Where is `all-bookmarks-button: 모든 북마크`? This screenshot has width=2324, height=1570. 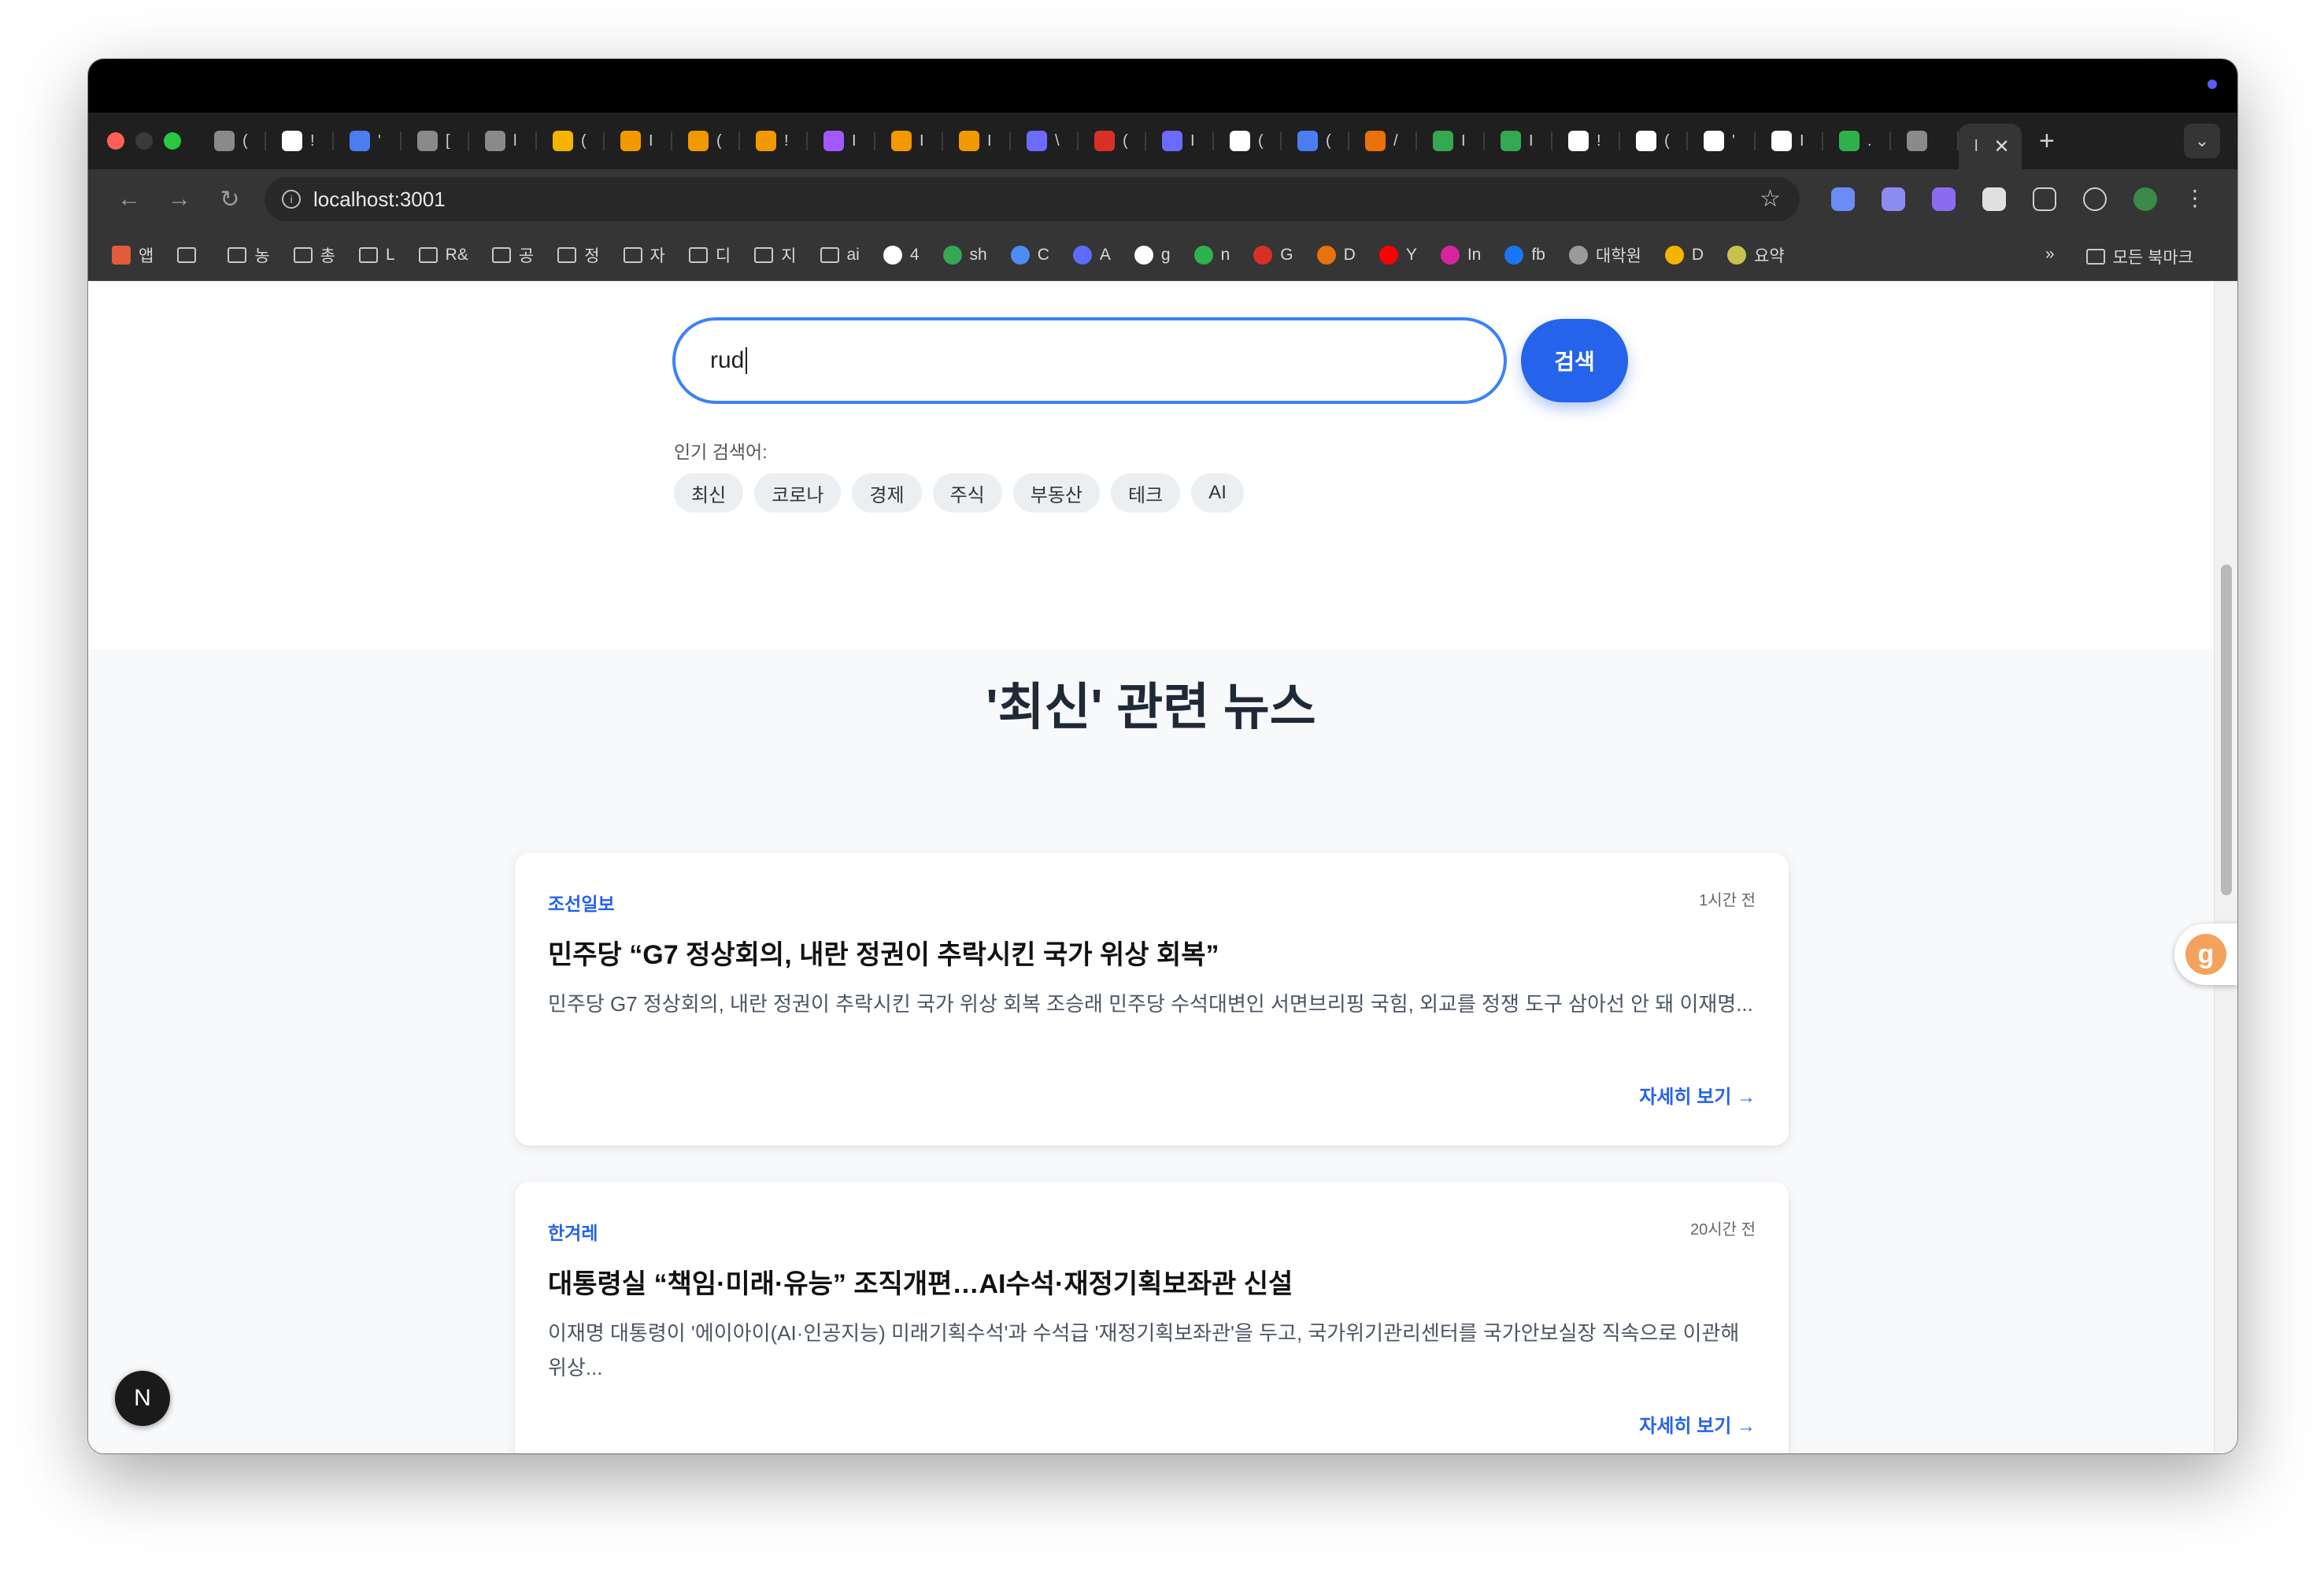
all-bookmarks-button: 모든 북마크 is located at coordinates (2139, 256).